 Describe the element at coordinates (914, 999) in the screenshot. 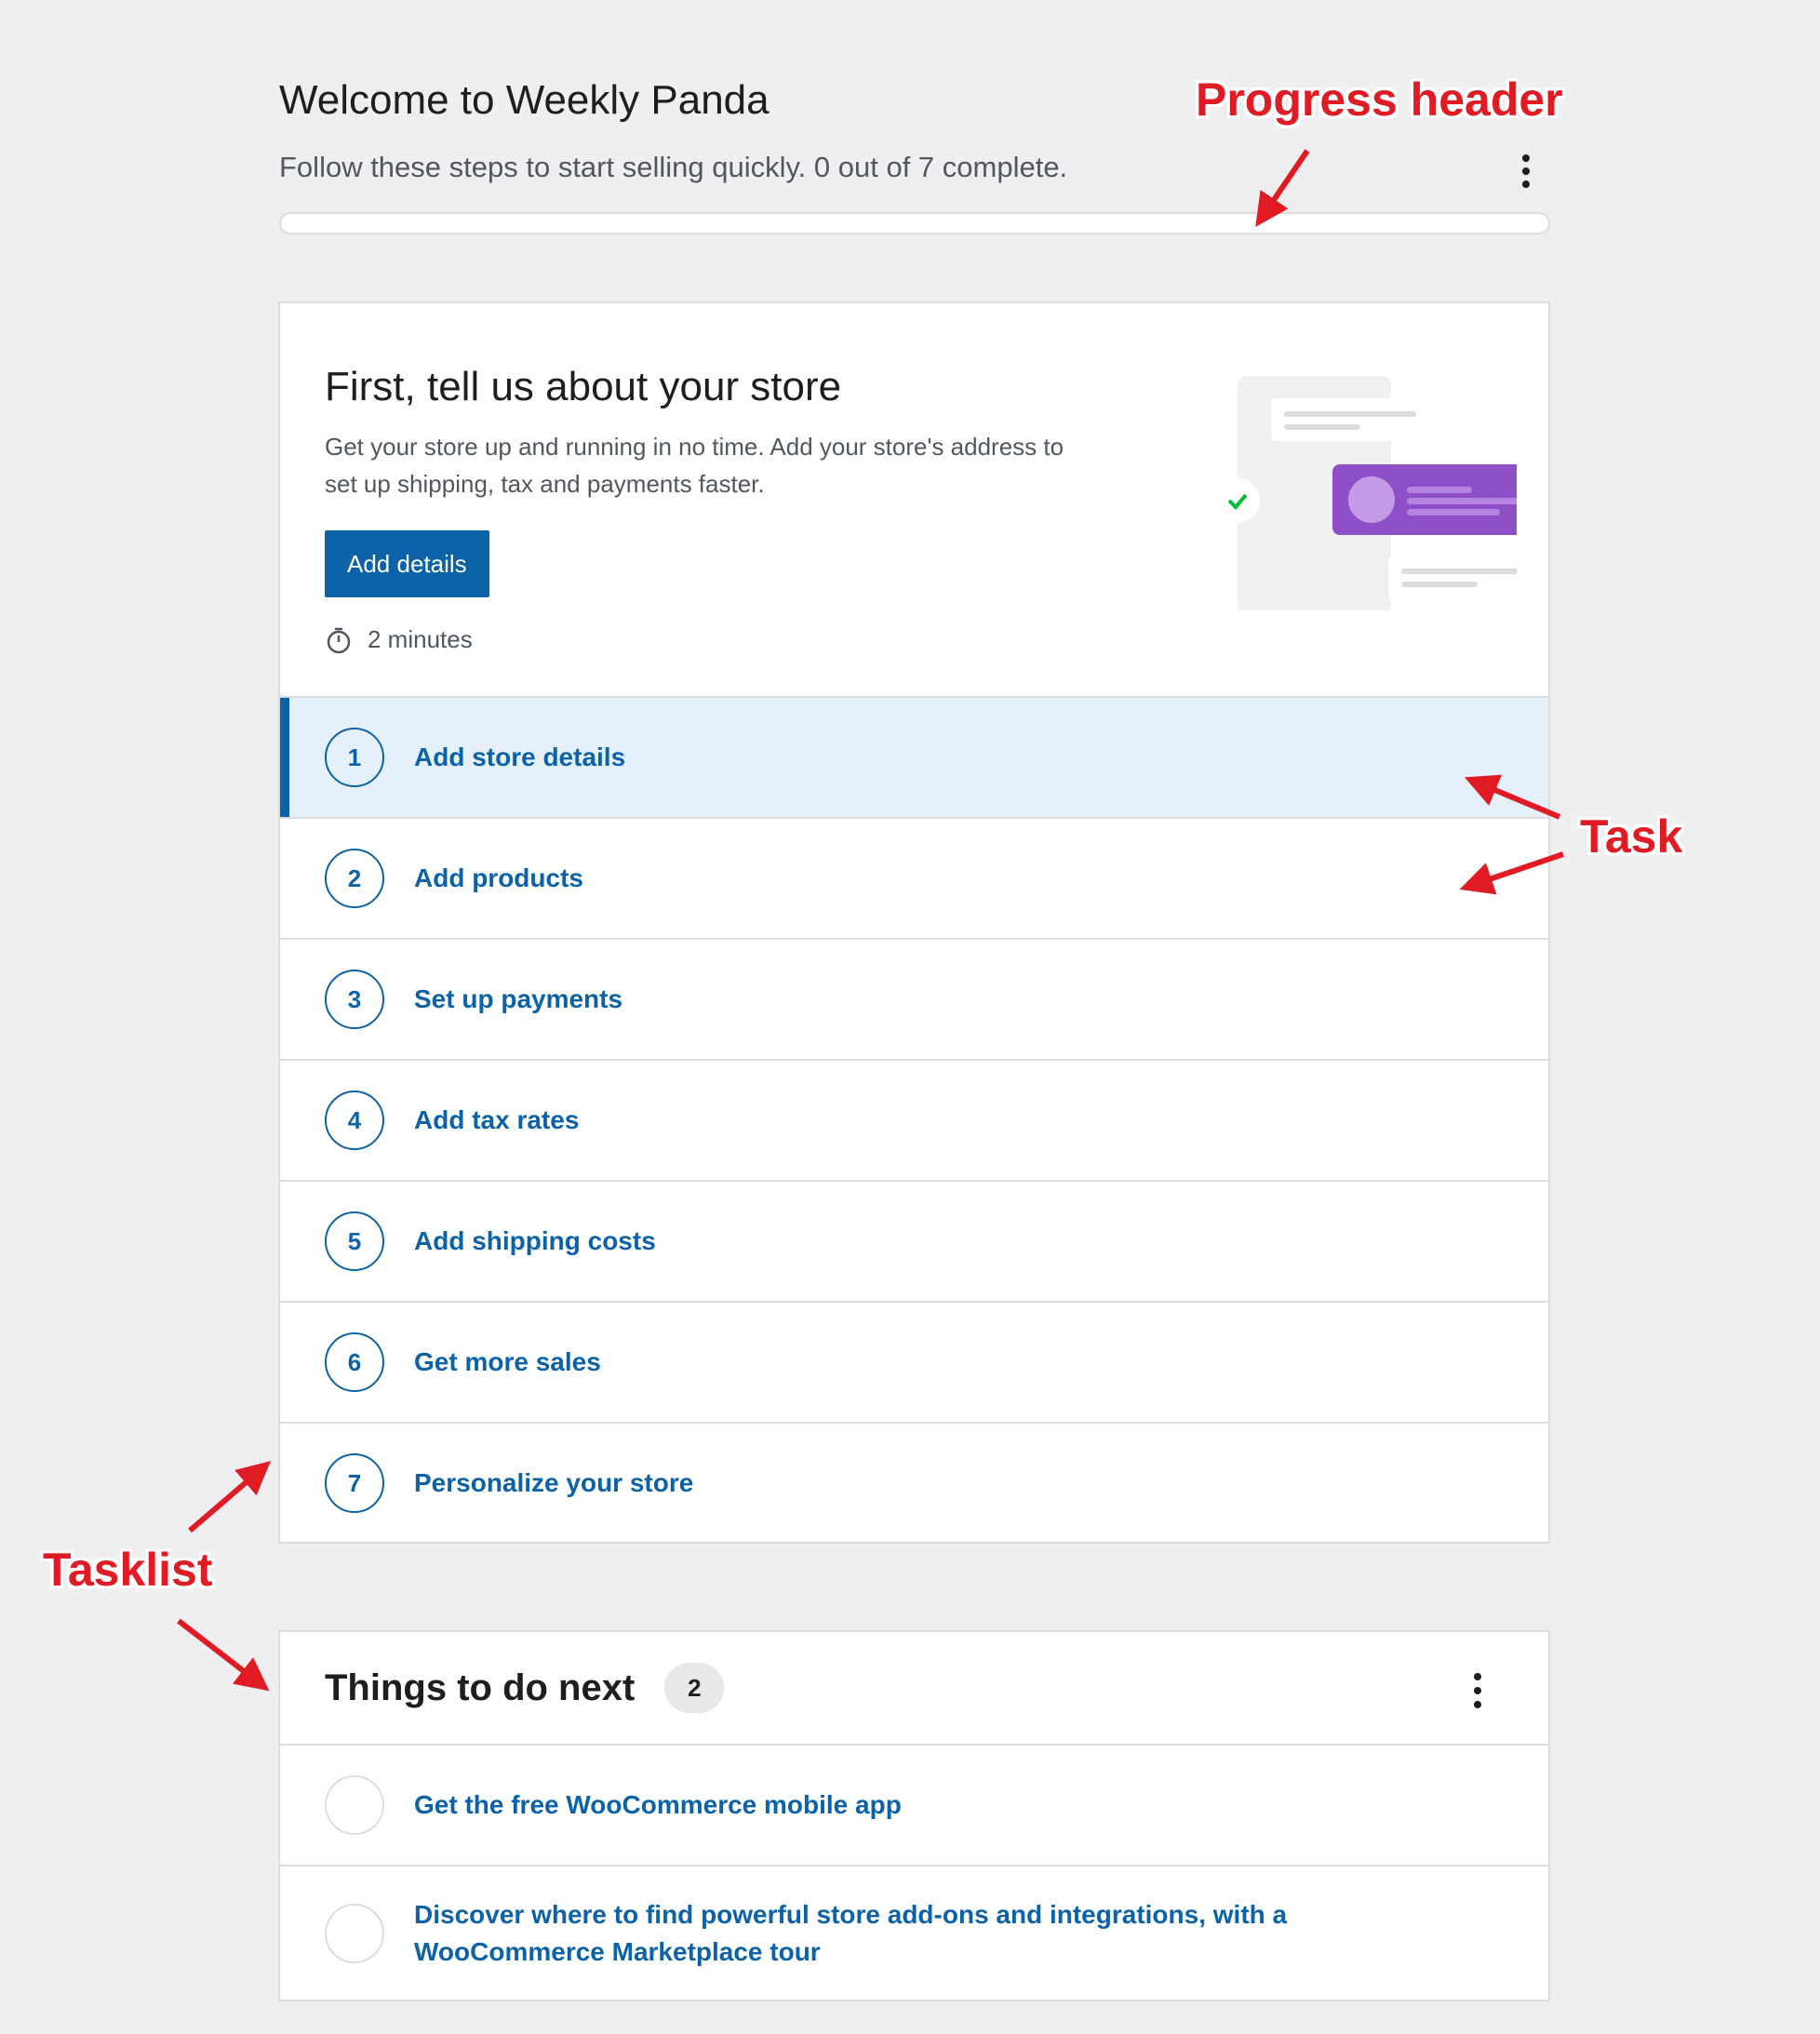

I see `task-set-up-payments: 3 Set up payments` at that location.